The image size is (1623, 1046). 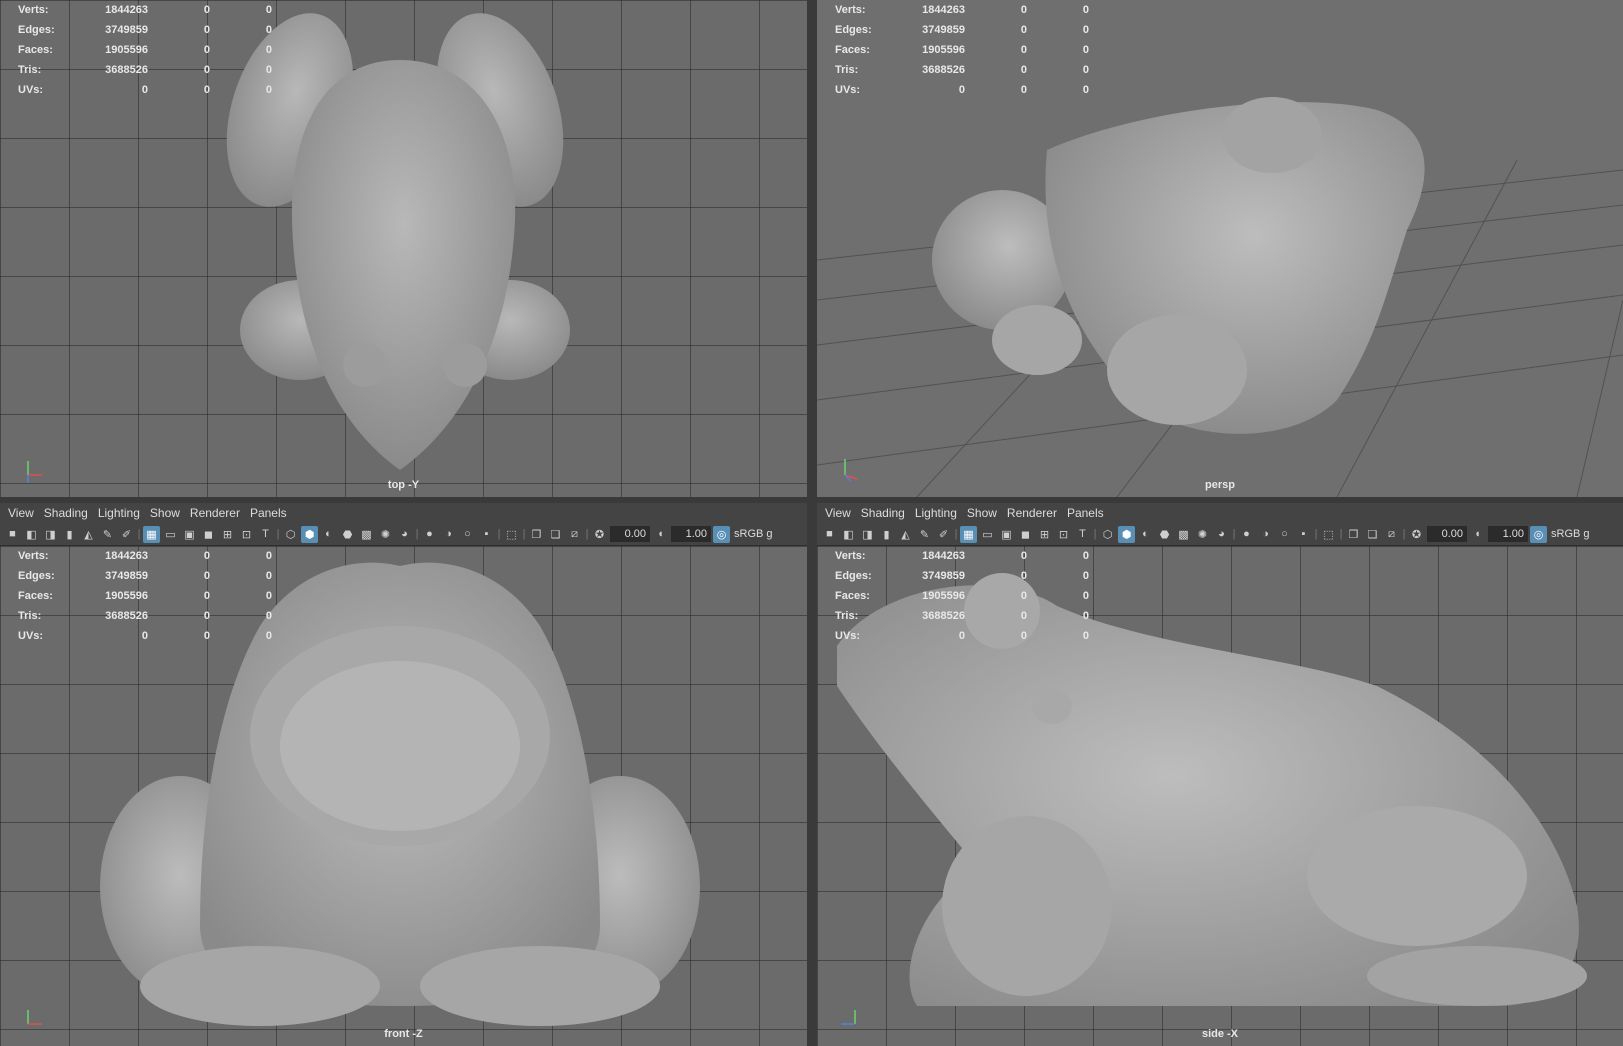 I want to click on camera-label: side -X, so click(x=1220, y=1034).